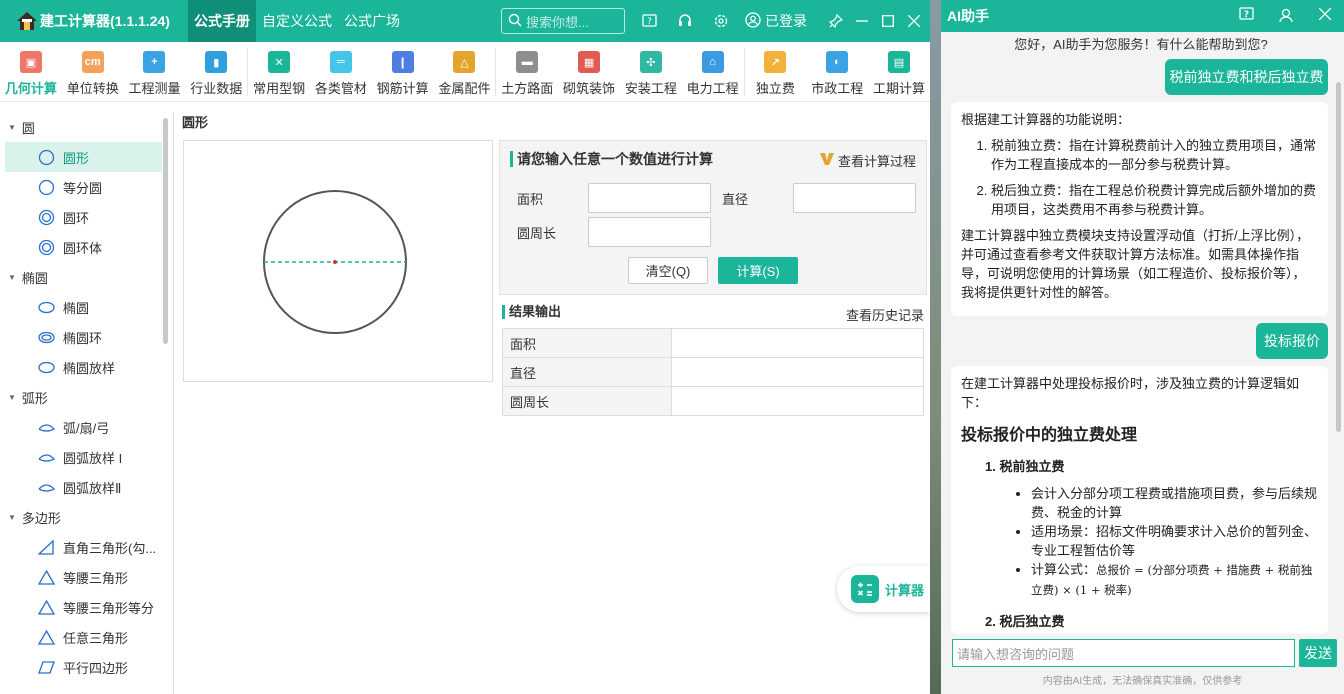 The width and height of the screenshot is (1344, 694). What do you see at coordinates (86, 277) in the screenshot?
I see `sidebar-group: ▼ 椭圆` at bounding box center [86, 277].